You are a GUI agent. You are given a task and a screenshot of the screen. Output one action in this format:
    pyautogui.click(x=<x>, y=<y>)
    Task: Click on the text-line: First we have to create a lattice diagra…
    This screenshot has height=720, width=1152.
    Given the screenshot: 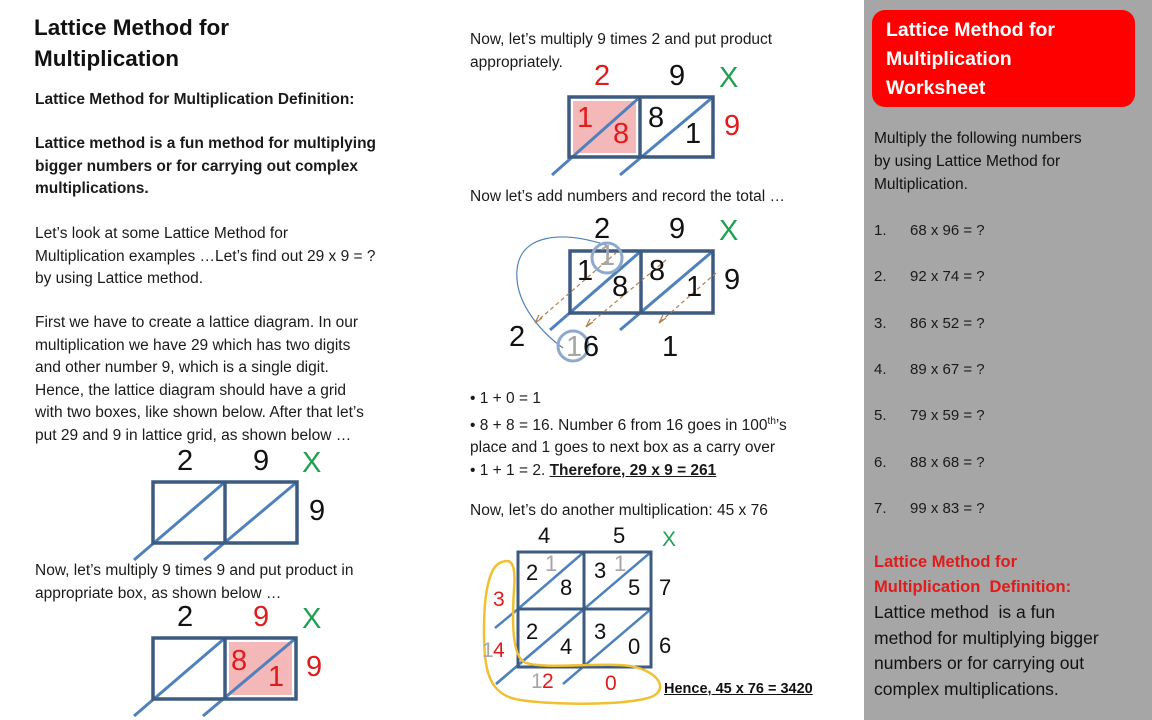 What is the action you would take?
    pyautogui.click(x=197, y=322)
    